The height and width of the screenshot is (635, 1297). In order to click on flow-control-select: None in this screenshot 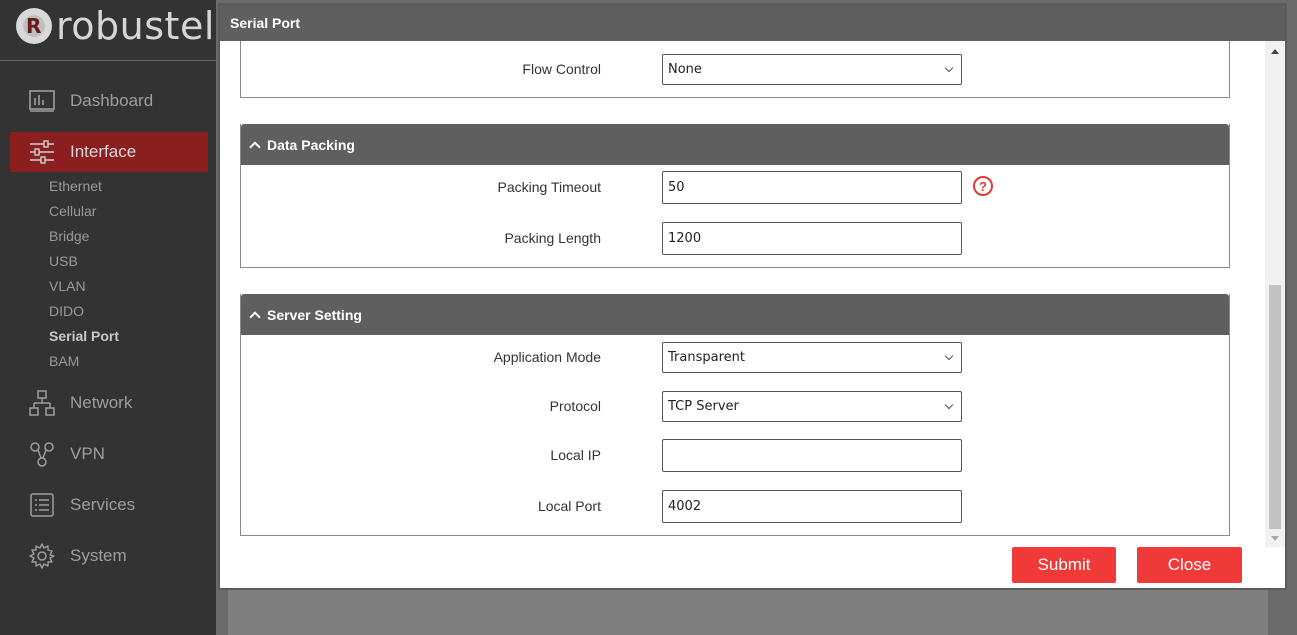, I will do `click(812, 69)`.